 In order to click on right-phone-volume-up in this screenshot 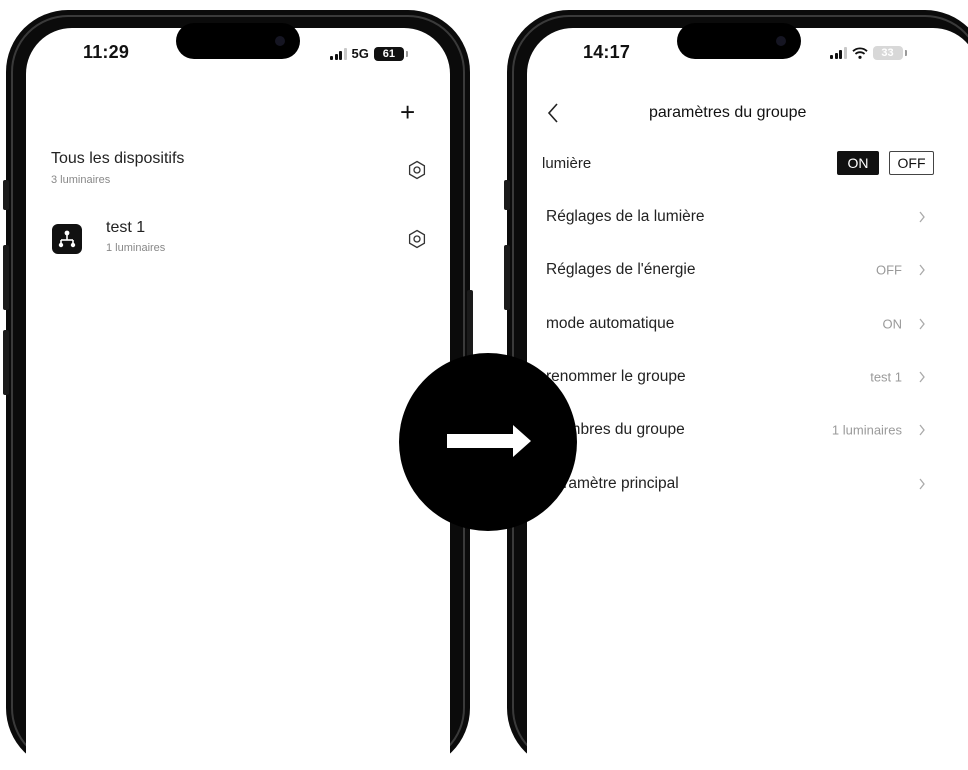, I will do `click(507, 277)`.